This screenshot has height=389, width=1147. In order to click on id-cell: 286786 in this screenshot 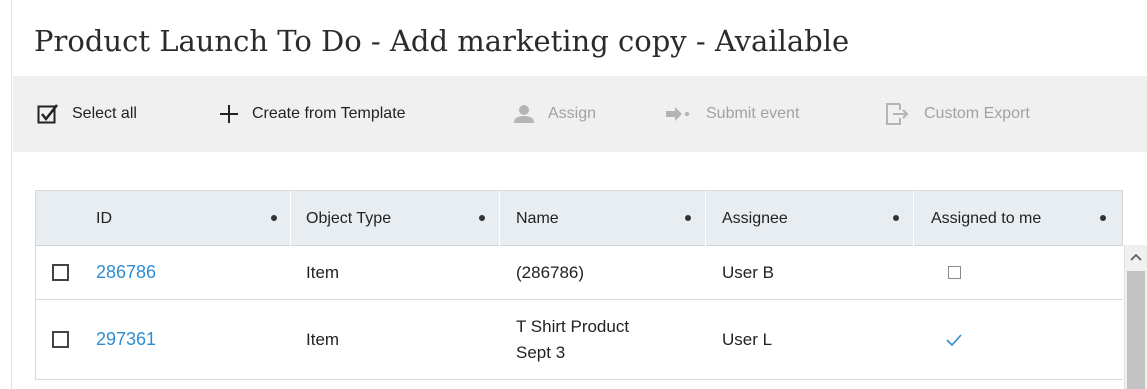, I will do `click(126, 272)`.